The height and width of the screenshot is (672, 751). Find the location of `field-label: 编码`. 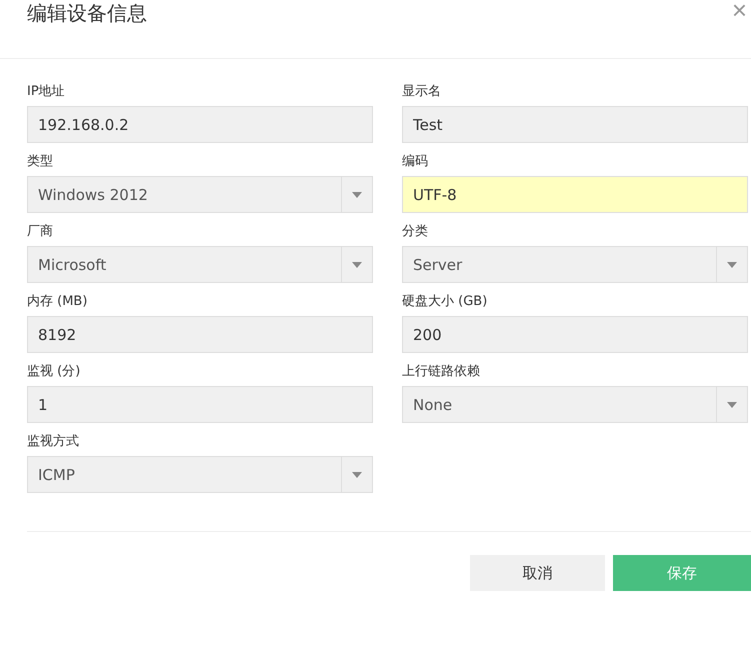

field-label: 编码 is located at coordinates (415, 162).